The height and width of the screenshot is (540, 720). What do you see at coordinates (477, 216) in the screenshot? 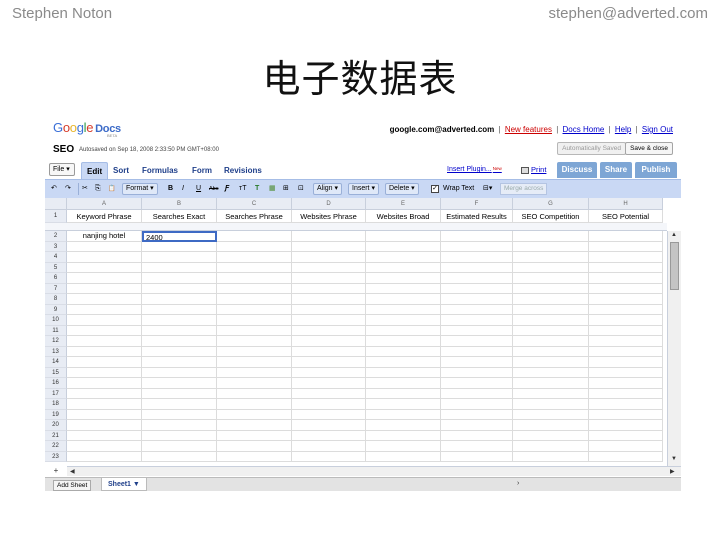
I see `cell-f1: Estimated Results` at bounding box center [477, 216].